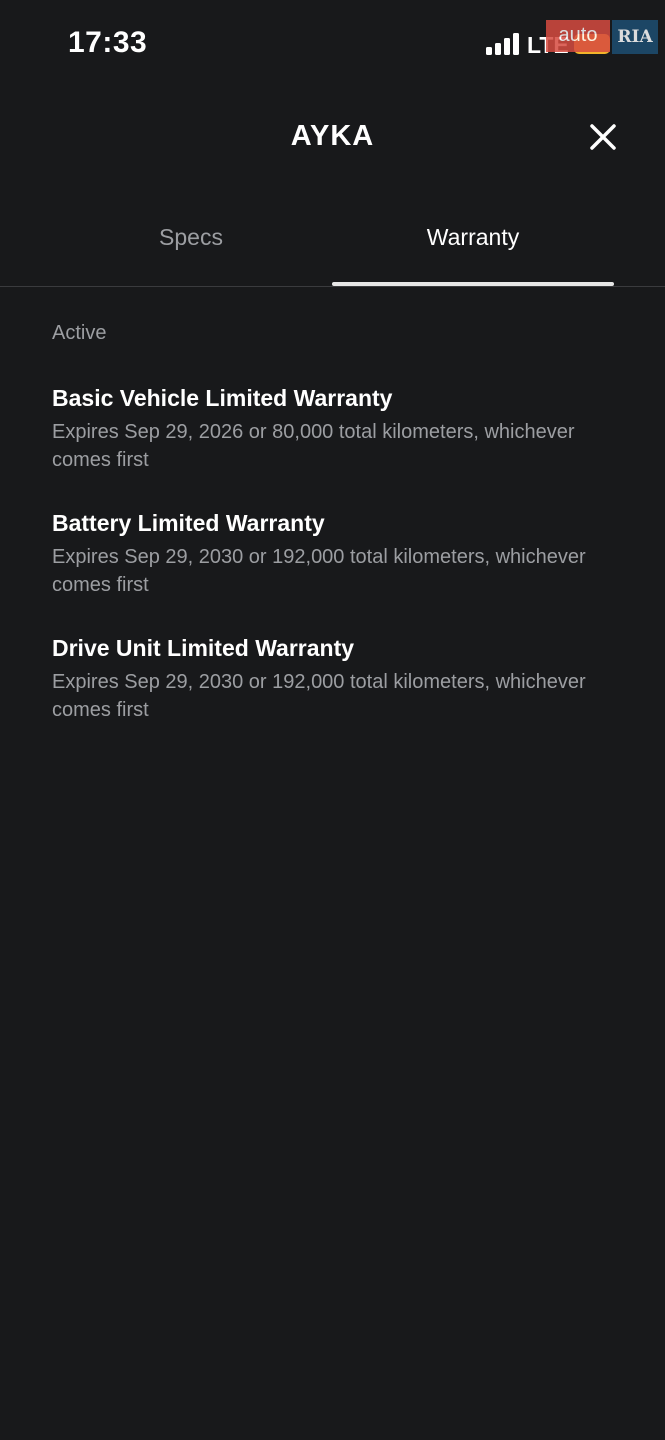 This screenshot has height=1440, width=665. Describe the element at coordinates (473, 284) in the screenshot. I see `active-tab-indicator` at that location.